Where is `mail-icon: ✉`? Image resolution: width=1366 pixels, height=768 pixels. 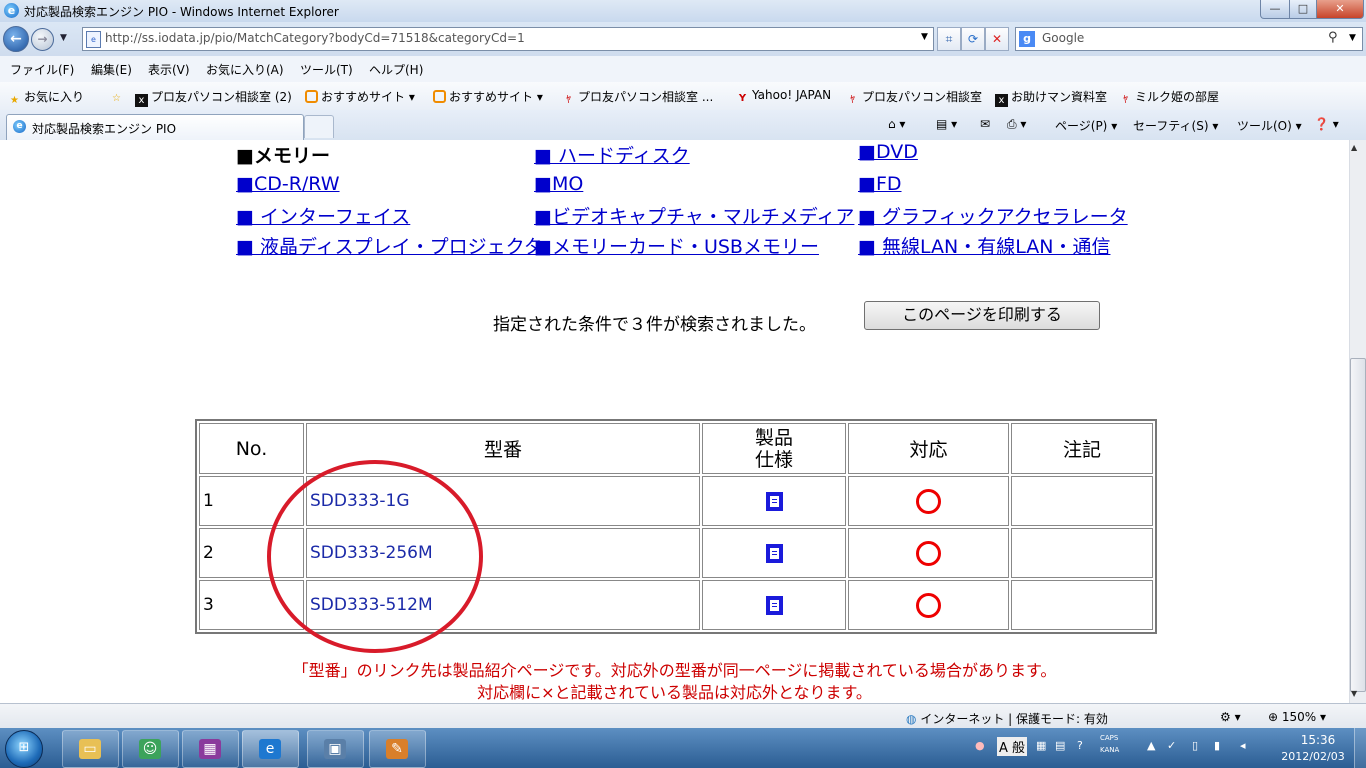 mail-icon: ✉ is located at coordinates (985, 124).